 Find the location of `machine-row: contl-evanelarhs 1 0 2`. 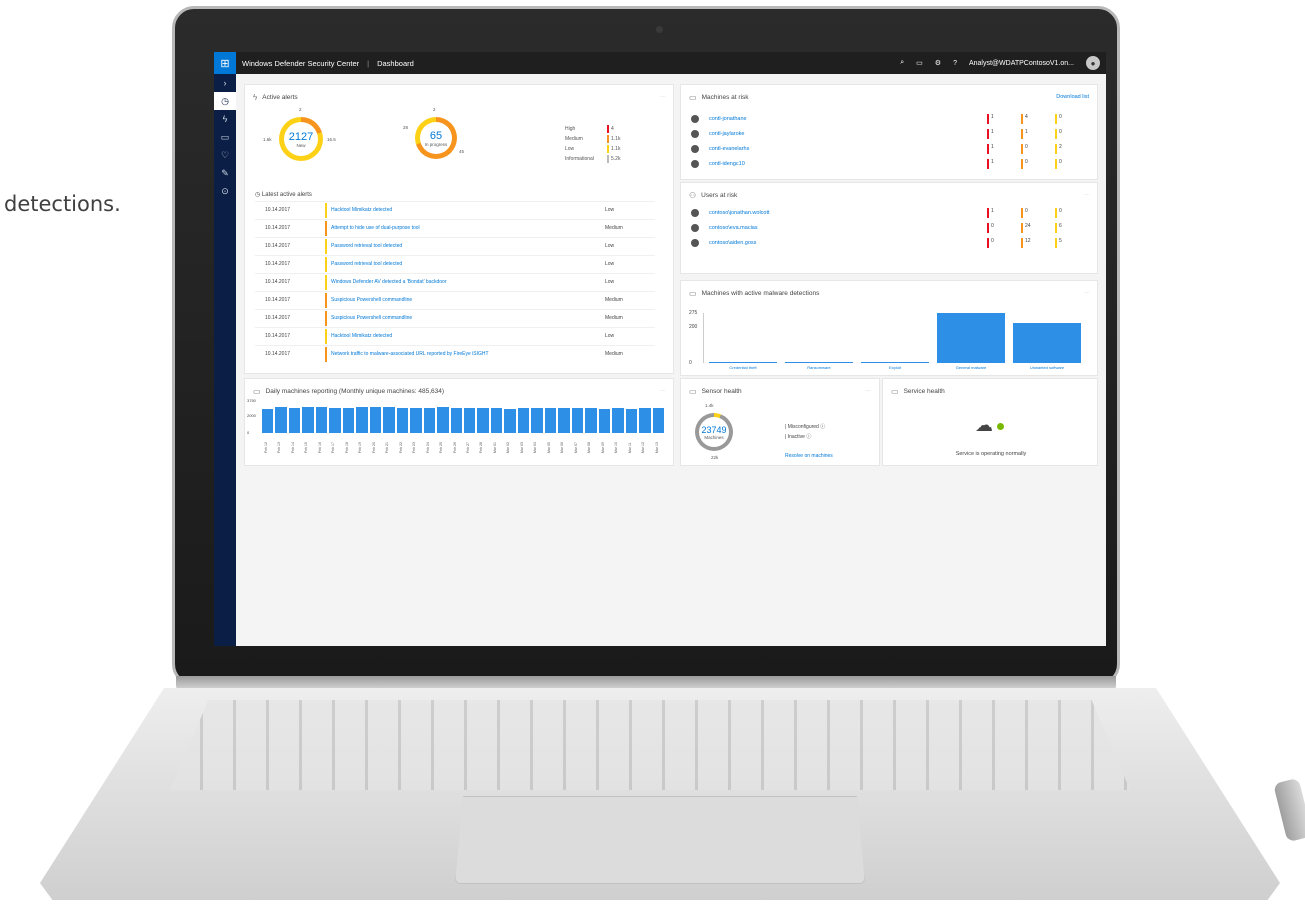

machine-row: contl-evanelarhs 1 0 2 is located at coordinates (891, 150).